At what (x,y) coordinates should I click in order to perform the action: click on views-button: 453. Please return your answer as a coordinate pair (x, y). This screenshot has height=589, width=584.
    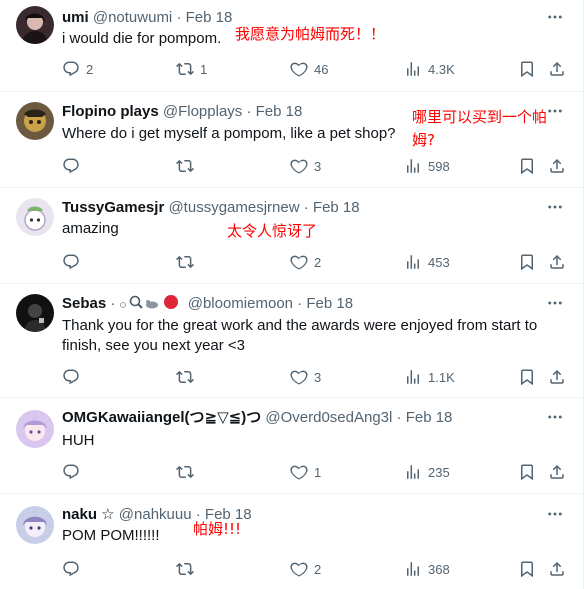
    Looking at the image, I should click on (427, 262).